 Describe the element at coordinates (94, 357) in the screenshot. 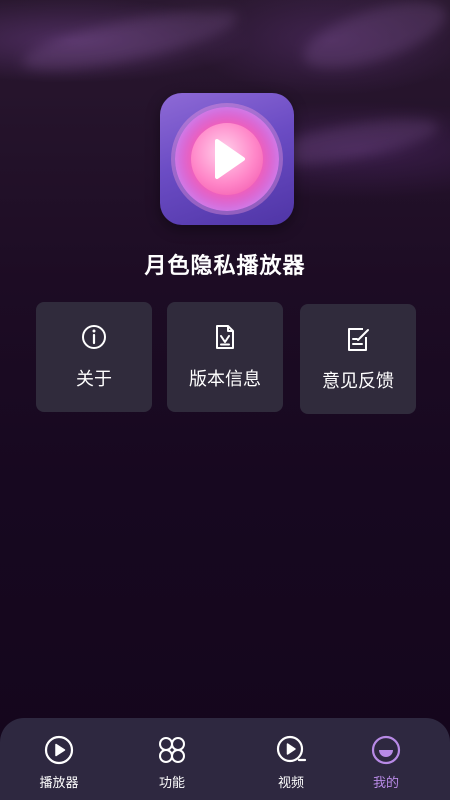

I see `about-button: 关于` at that location.